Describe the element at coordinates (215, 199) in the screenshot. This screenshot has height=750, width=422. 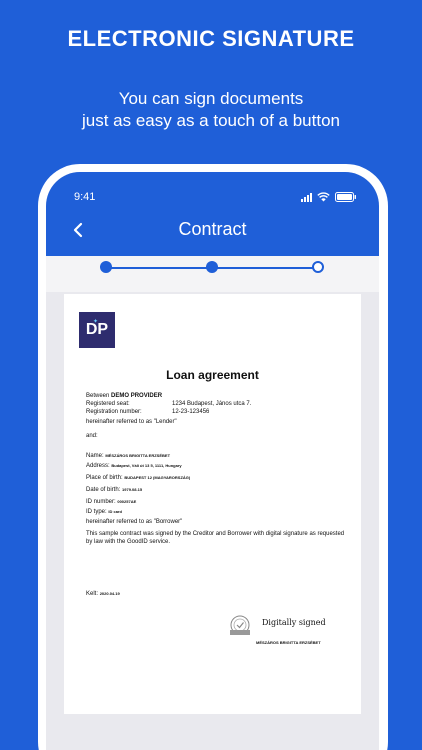
I see `status-bar: 9:41` at that location.